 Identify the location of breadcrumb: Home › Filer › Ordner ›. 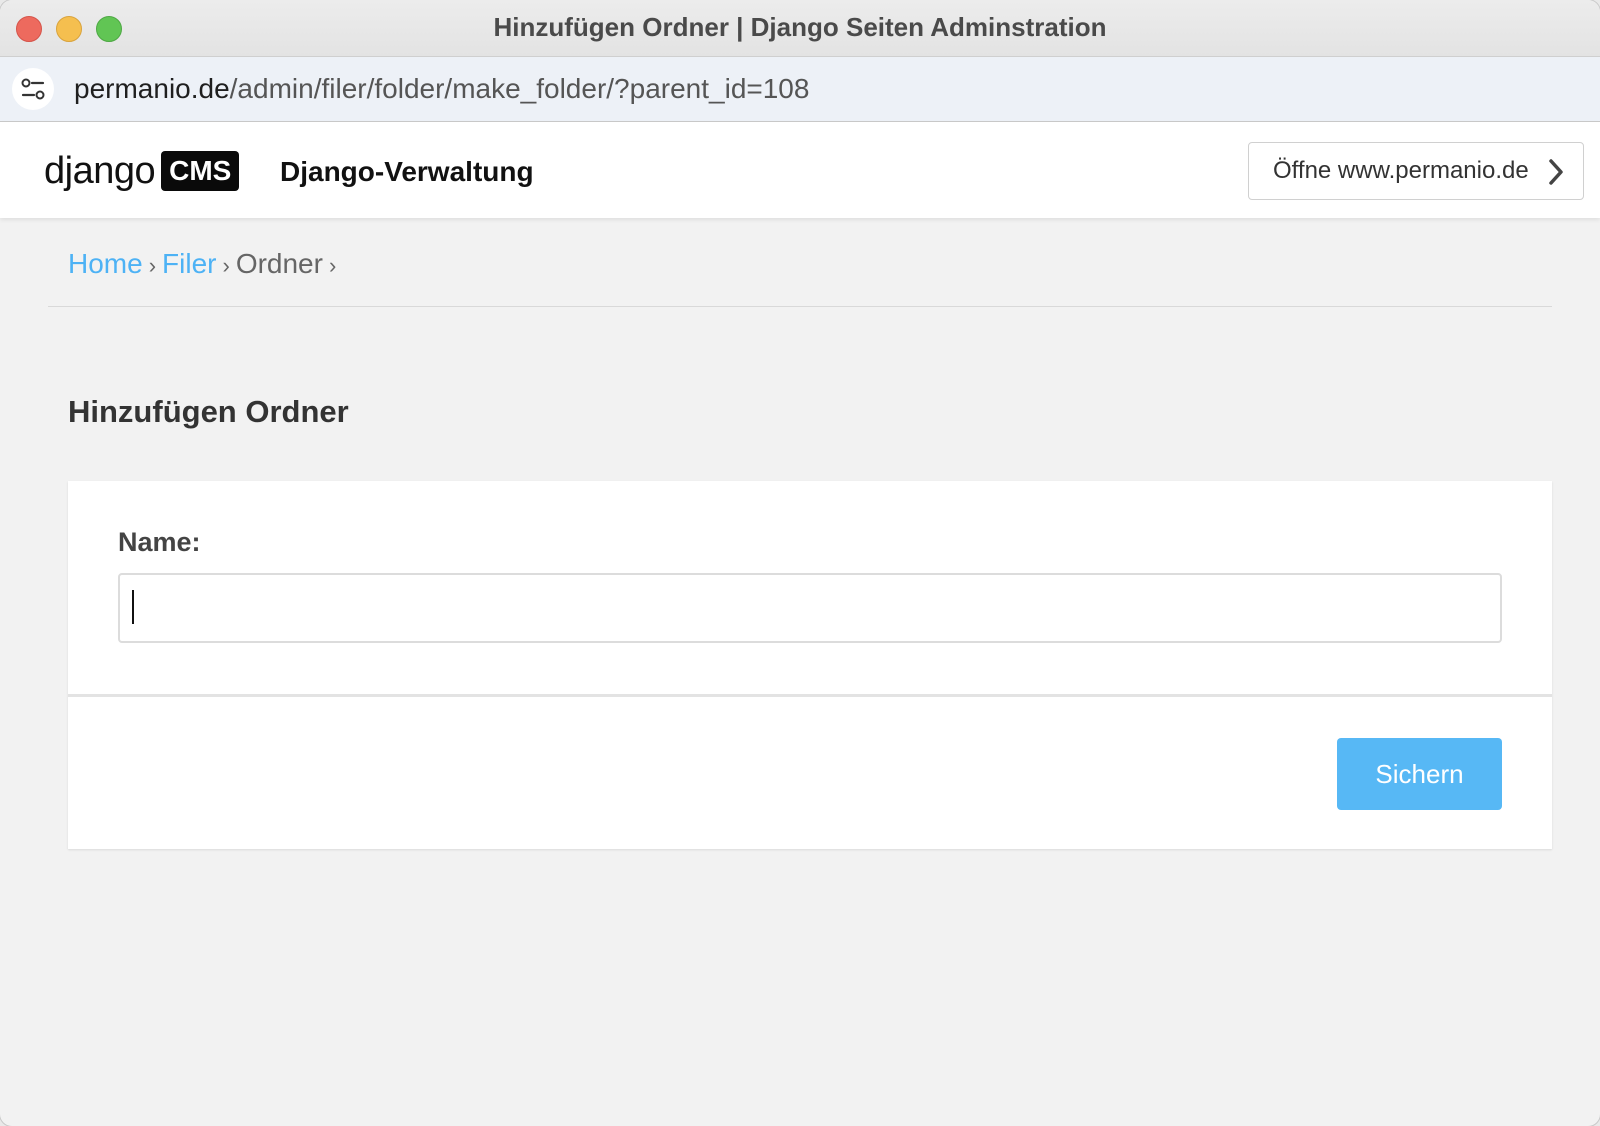
(205, 264).